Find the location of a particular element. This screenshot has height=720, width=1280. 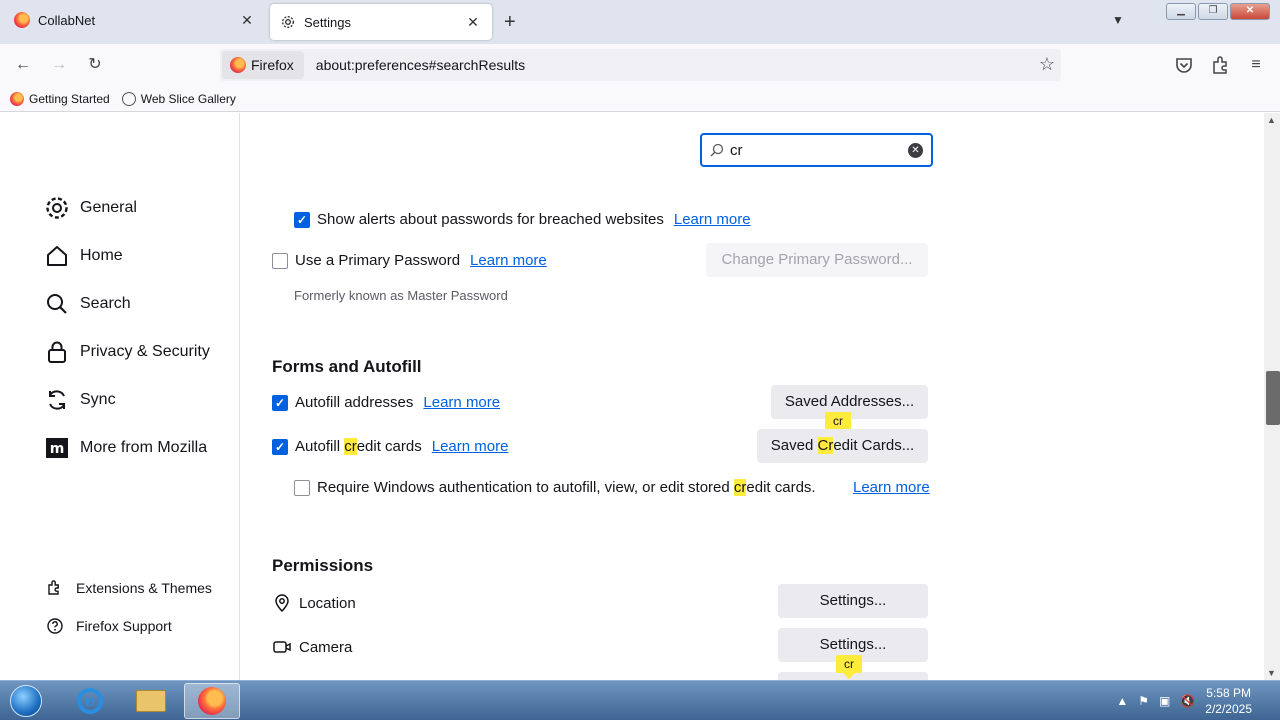

windows-taskbar: e ▲ ⚑ ▣ 🔇 5:58 PM 2/2/2025 is located at coordinates (640, 700).